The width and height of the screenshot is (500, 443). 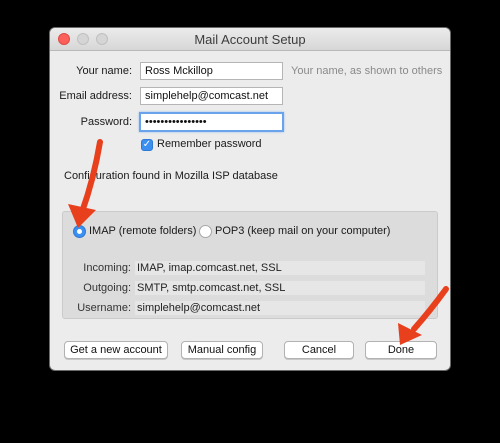 What do you see at coordinates (116, 350) in the screenshot?
I see `get-new-account-button: Get a new account` at bounding box center [116, 350].